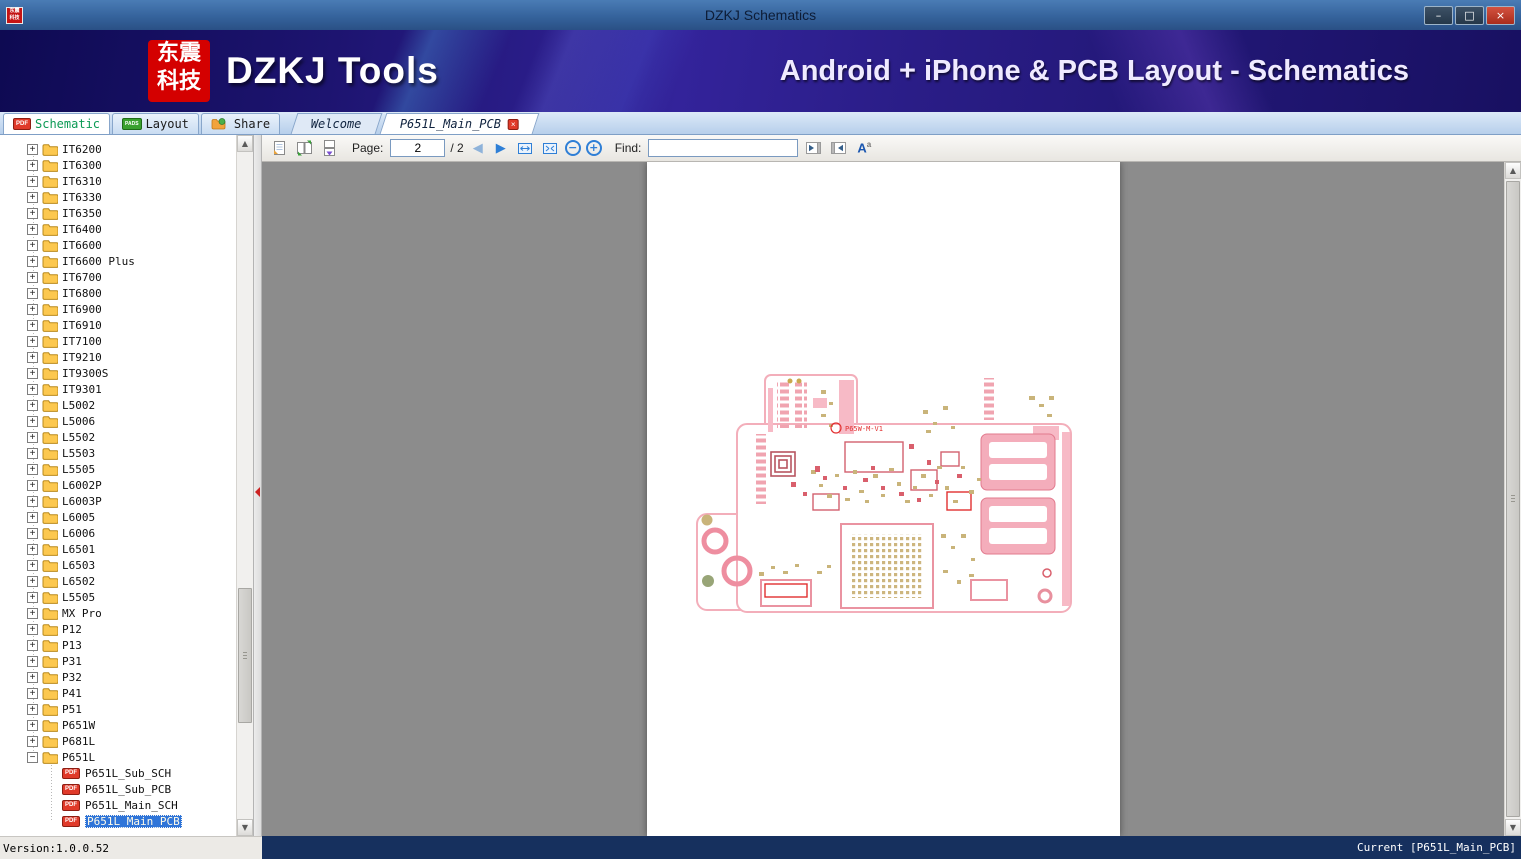 This screenshot has width=1521, height=859. Describe the element at coordinates (1469, 15) in the screenshot. I see `maximize-button: □` at that location.